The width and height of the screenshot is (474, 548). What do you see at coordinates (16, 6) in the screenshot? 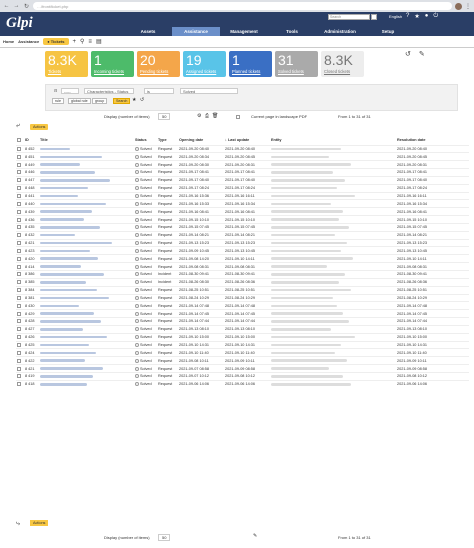
I see `forward-icon: →` at bounding box center [16, 6].